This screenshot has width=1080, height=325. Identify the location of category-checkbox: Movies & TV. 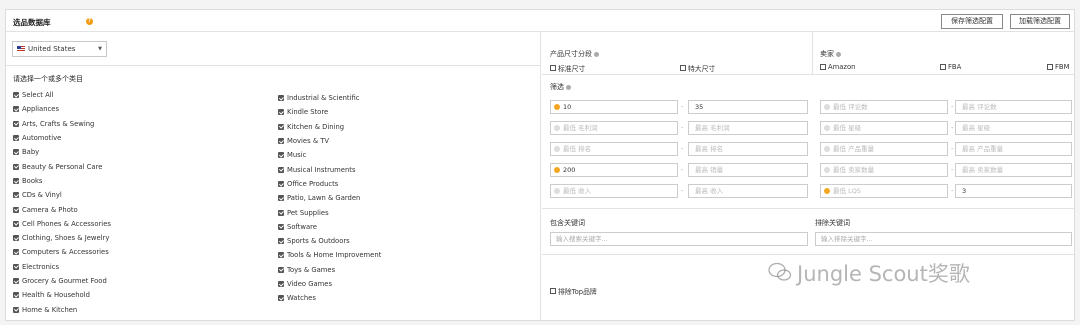
(329, 141).